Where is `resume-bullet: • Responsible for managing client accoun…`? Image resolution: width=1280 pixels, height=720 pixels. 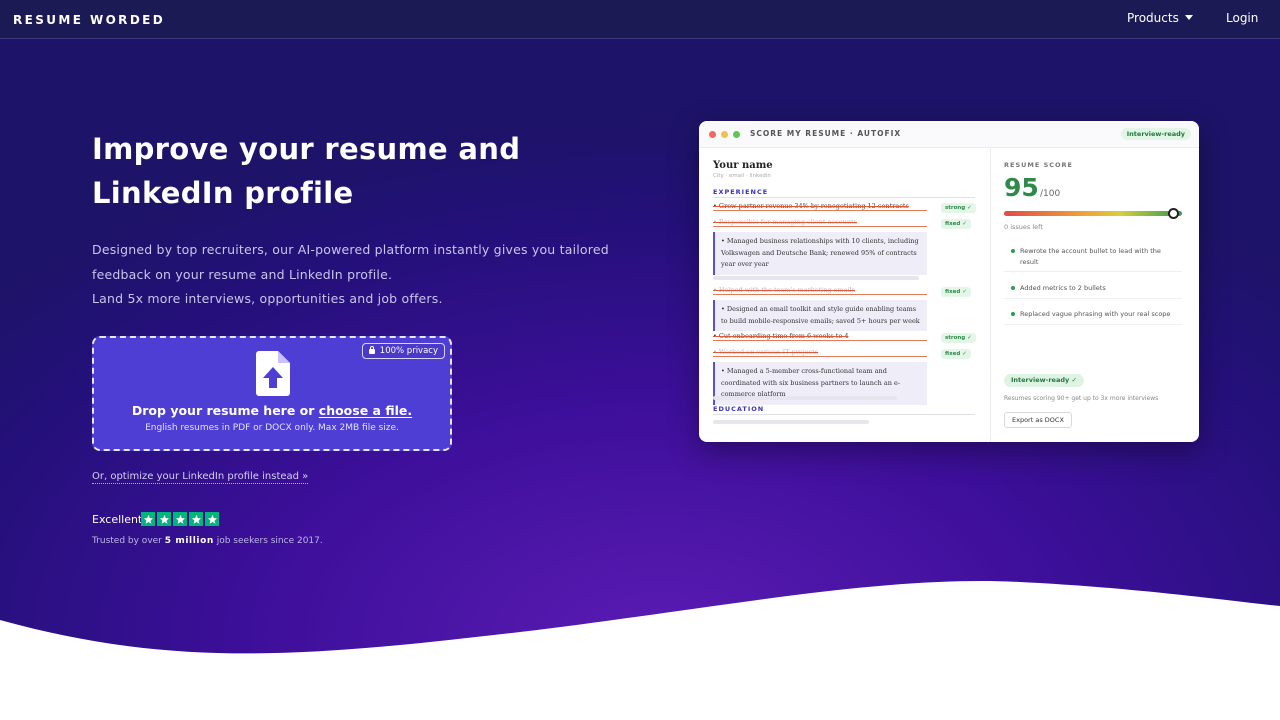
resume-bullet: • Responsible for managing client accoun… is located at coordinates (785, 222).